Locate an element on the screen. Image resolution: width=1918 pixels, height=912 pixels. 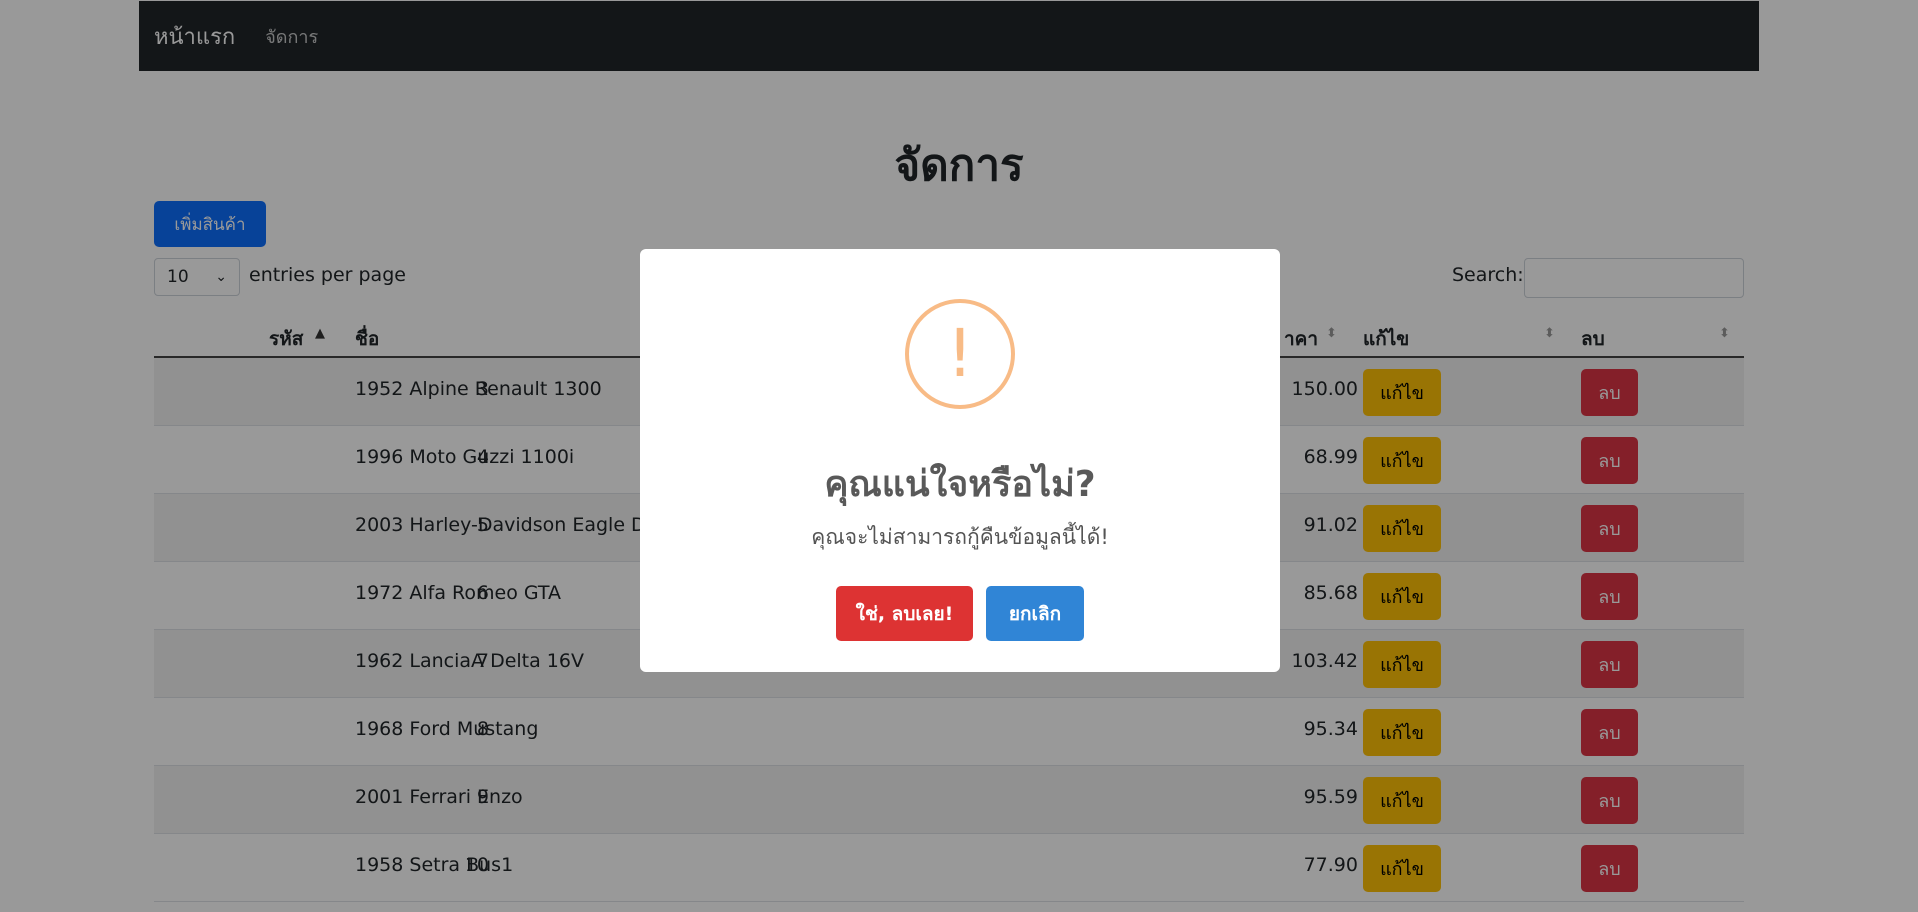
confirm-delete-button: ใช่, ลบเลย! is located at coordinates (904, 613).